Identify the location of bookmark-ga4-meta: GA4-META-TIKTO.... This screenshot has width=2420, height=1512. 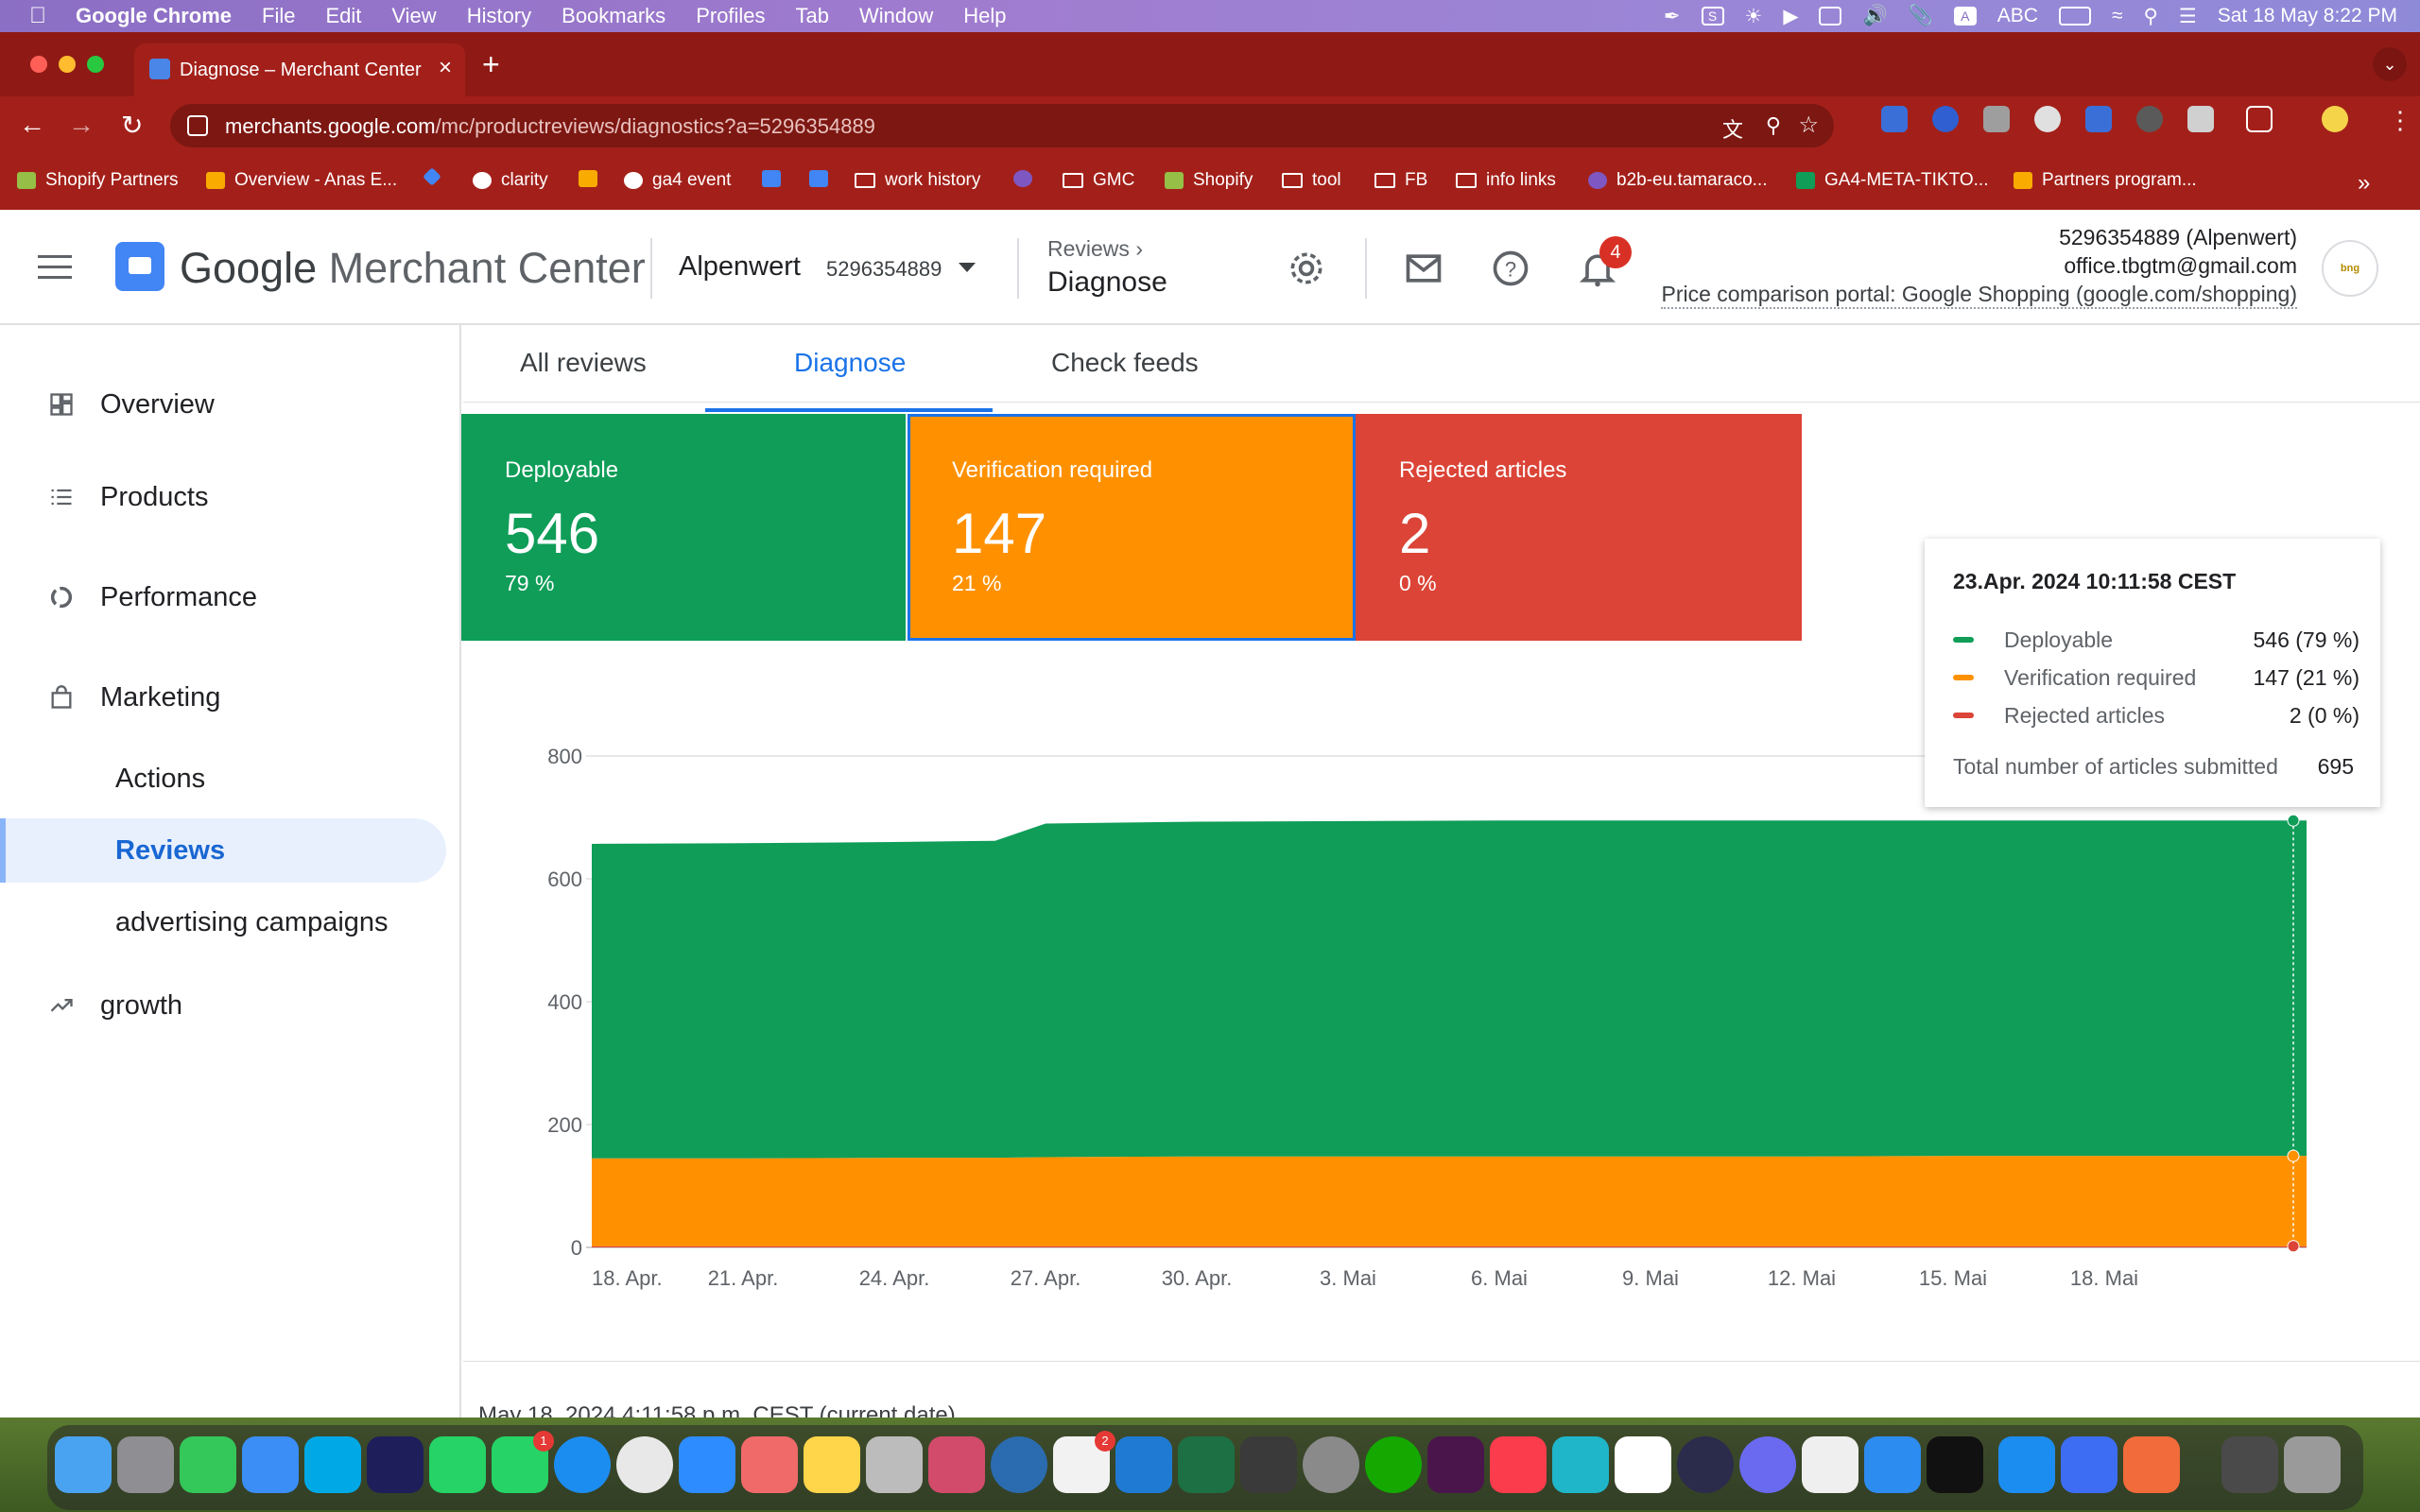
(1892, 180).